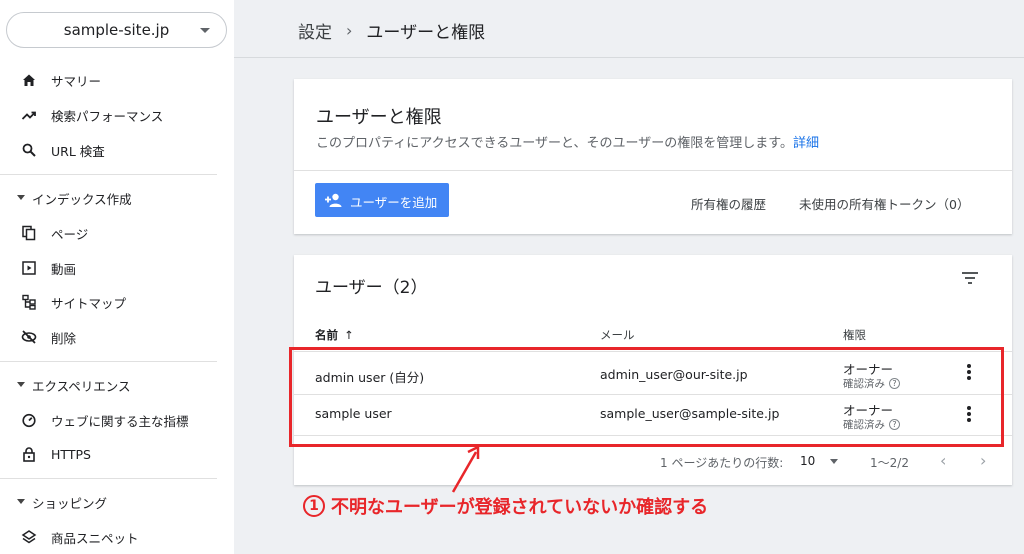 Image resolution: width=1024 pixels, height=554 pixels. What do you see at coordinates (629, 57) in the screenshot?
I see `header-divider` at bounding box center [629, 57].